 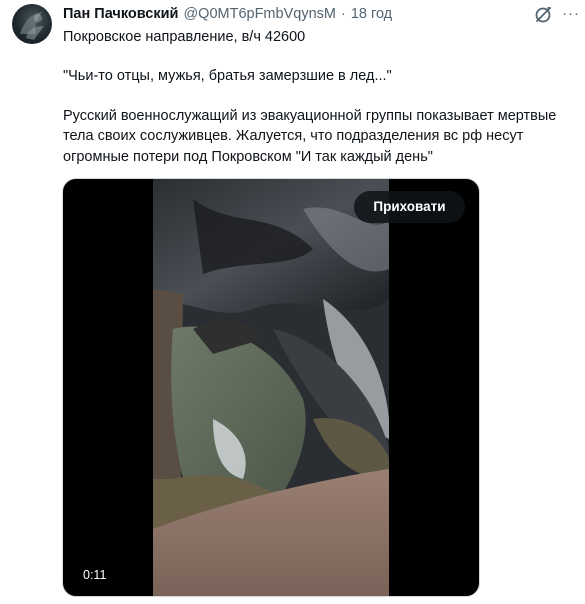 I want to click on avatar, so click(x=32, y=24).